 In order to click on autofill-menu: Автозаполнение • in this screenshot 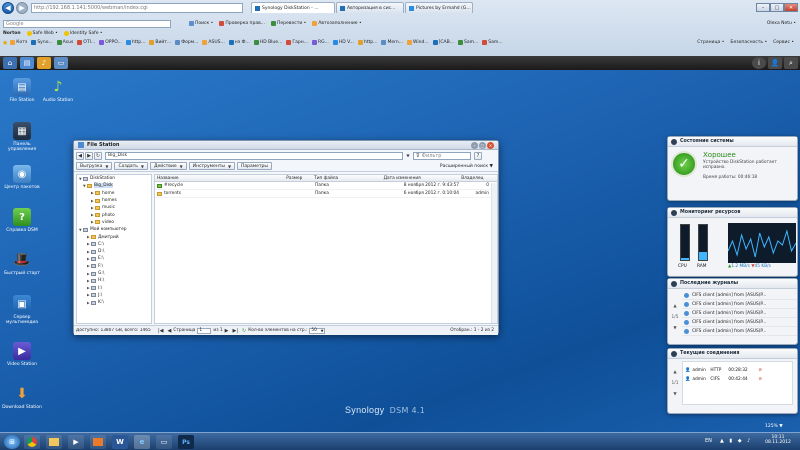, I will do `click(337, 23)`.